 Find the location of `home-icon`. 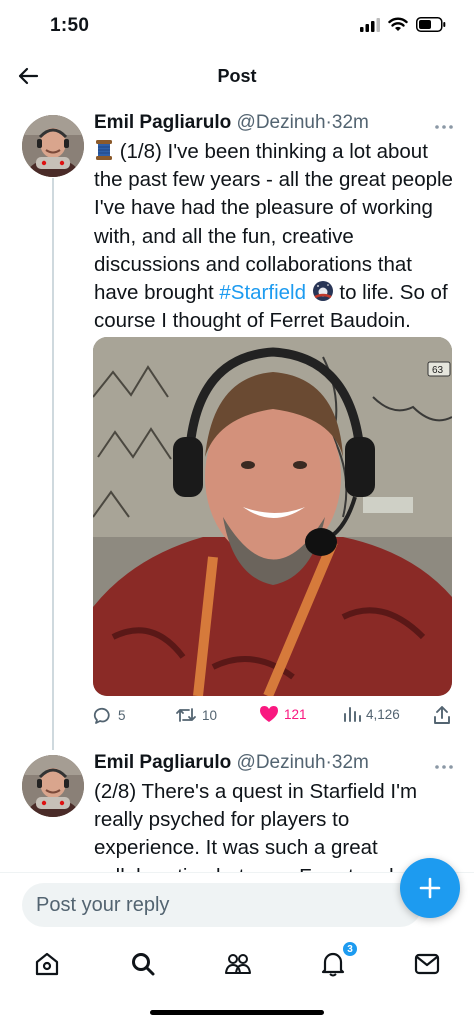

home-icon is located at coordinates (47, 964).